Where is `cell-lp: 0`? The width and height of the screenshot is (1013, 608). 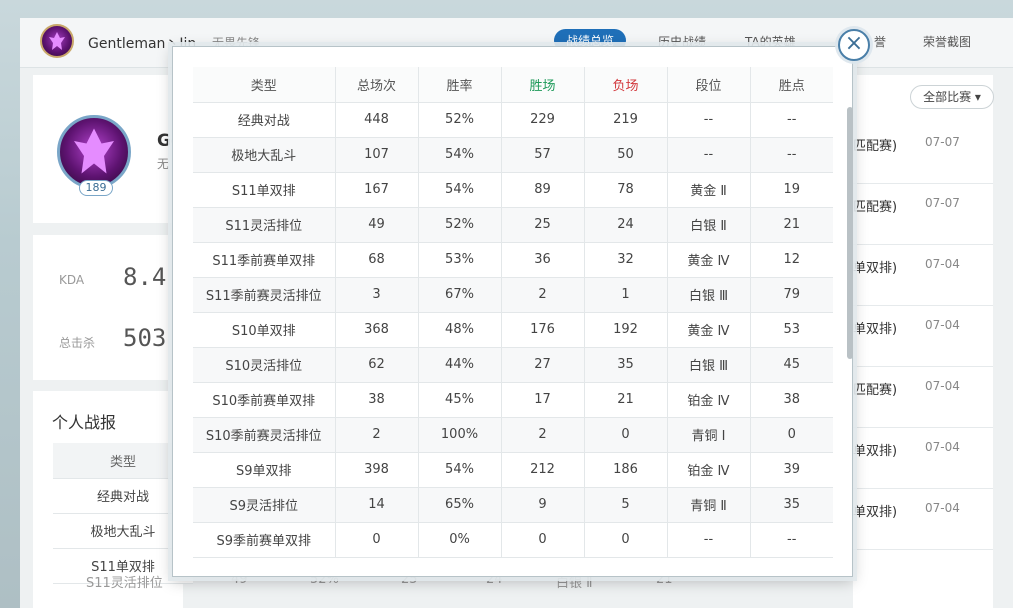
cell-lp: 0 is located at coordinates (791, 435).